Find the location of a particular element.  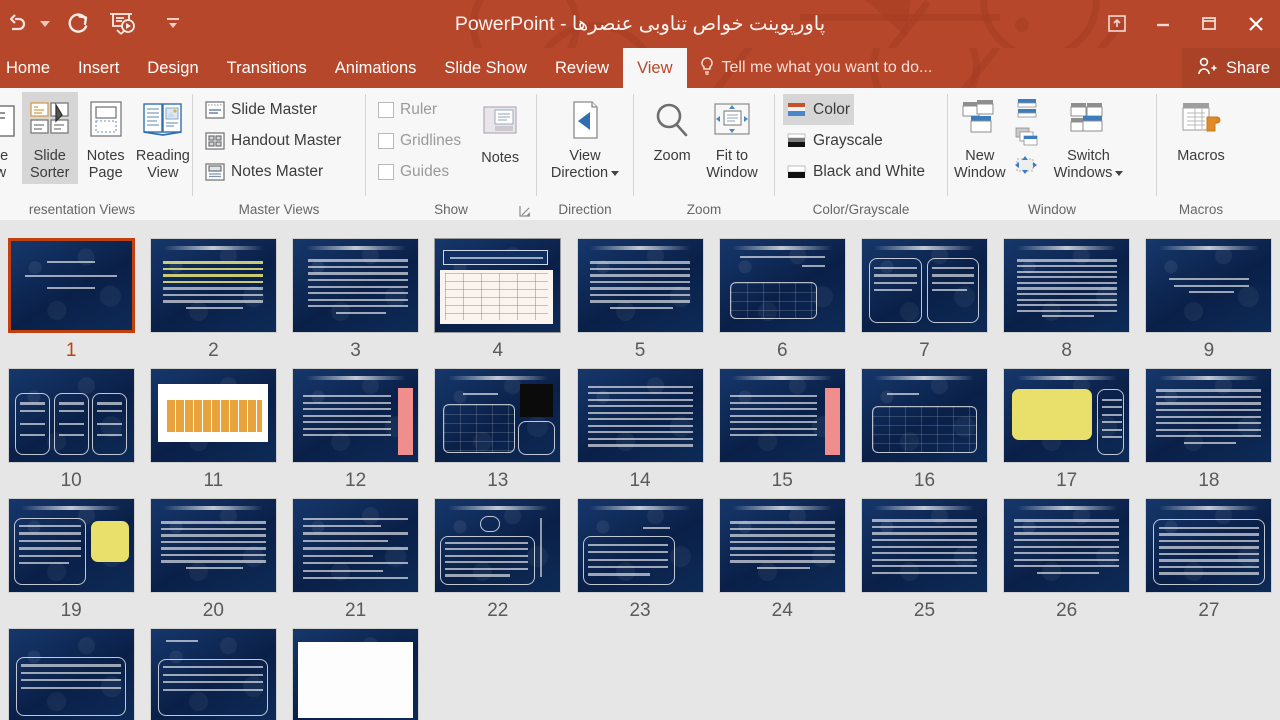

outline-view-button: line ew is located at coordinates (11, 138).